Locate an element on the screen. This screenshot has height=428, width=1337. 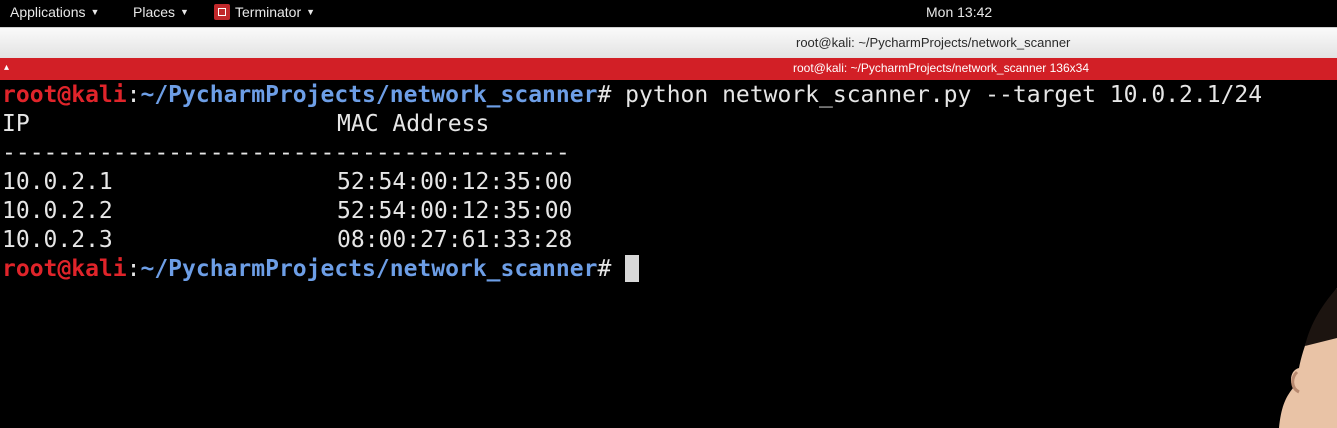
table-row: 10.0.2.3 08:00:27:61:33:28 is located at coordinates (652, 240).